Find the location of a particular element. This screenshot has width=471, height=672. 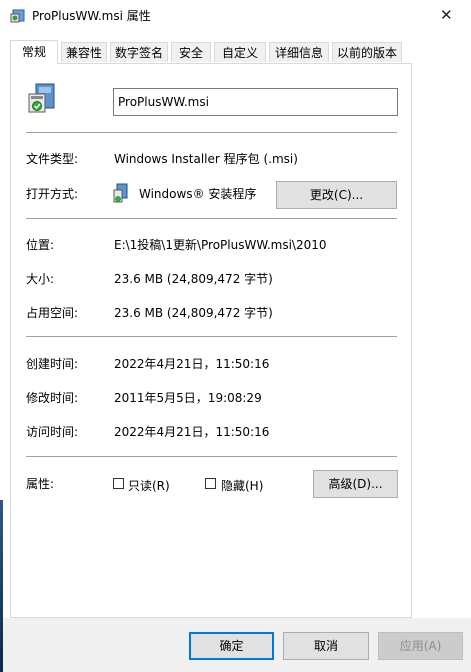

created-label: 创建时间: is located at coordinates (52, 364).